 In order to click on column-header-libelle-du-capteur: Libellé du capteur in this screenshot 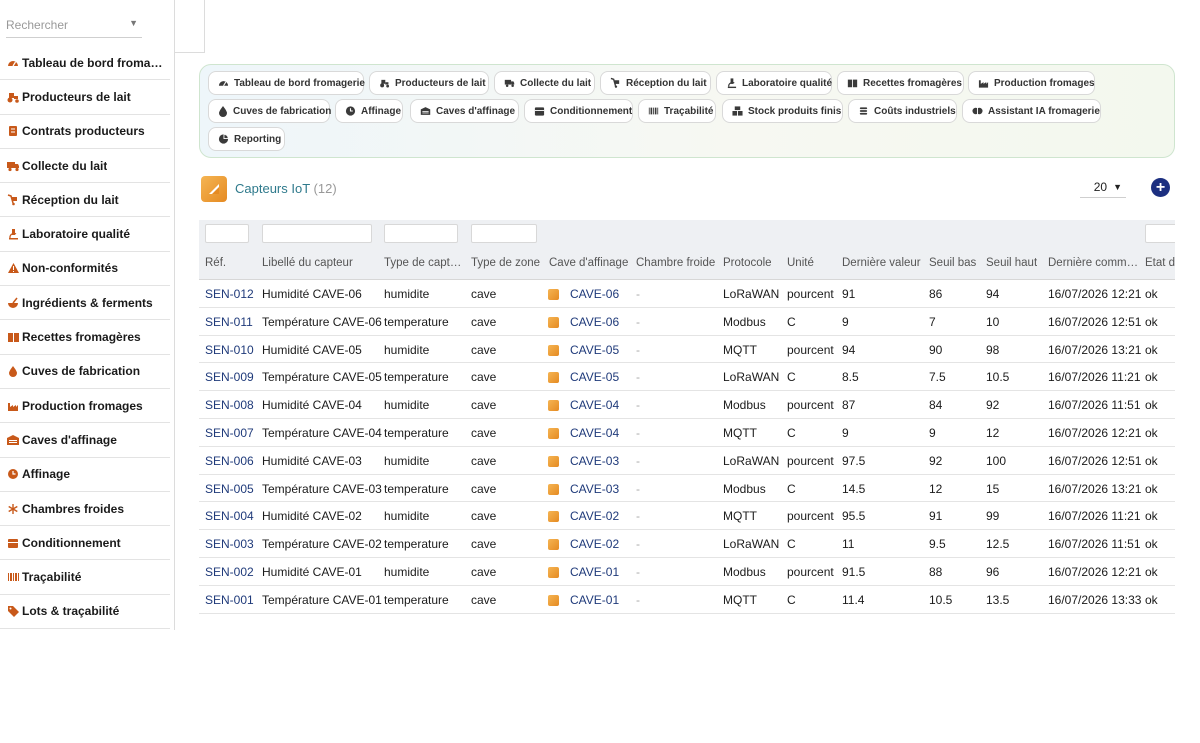, I will do `click(307, 263)`.